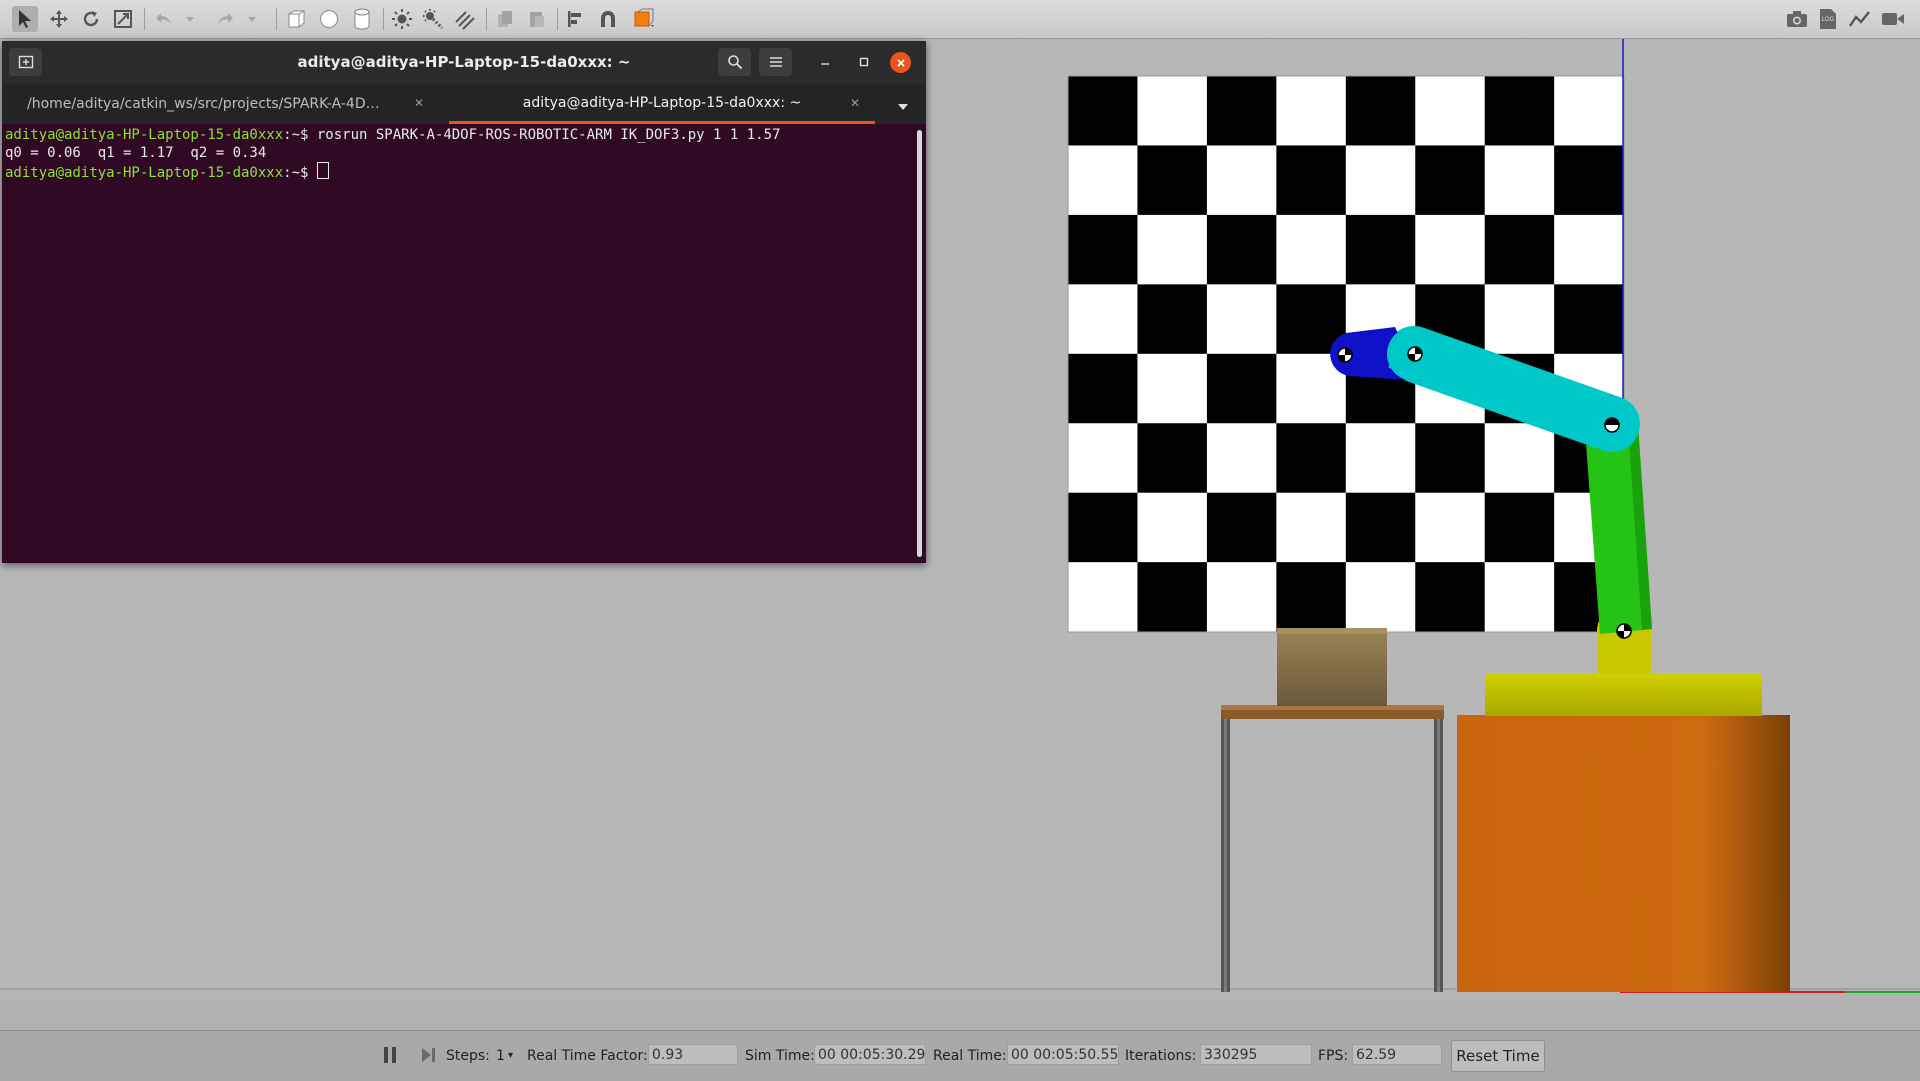 Image resolution: width=1920 pixels, height=1081 pixels. I want to click on real-time-value: 00 00:05:50.559, so click(1063, 1054).